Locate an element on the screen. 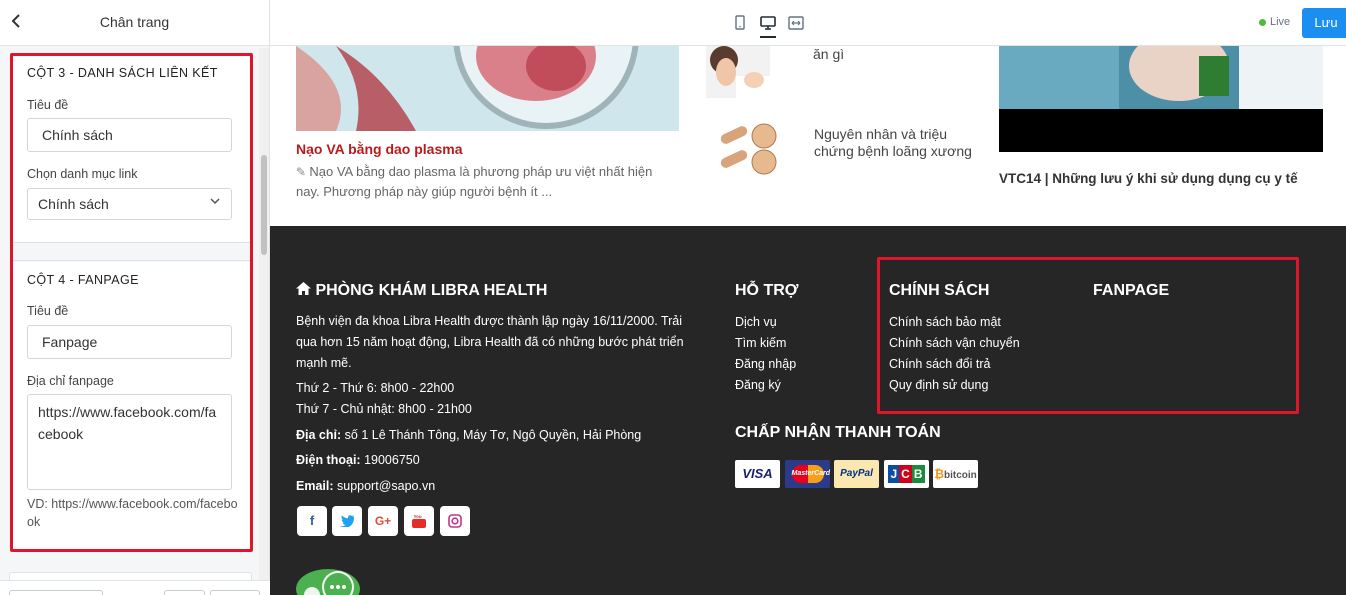  article-image is located at coordinates (487, 88).